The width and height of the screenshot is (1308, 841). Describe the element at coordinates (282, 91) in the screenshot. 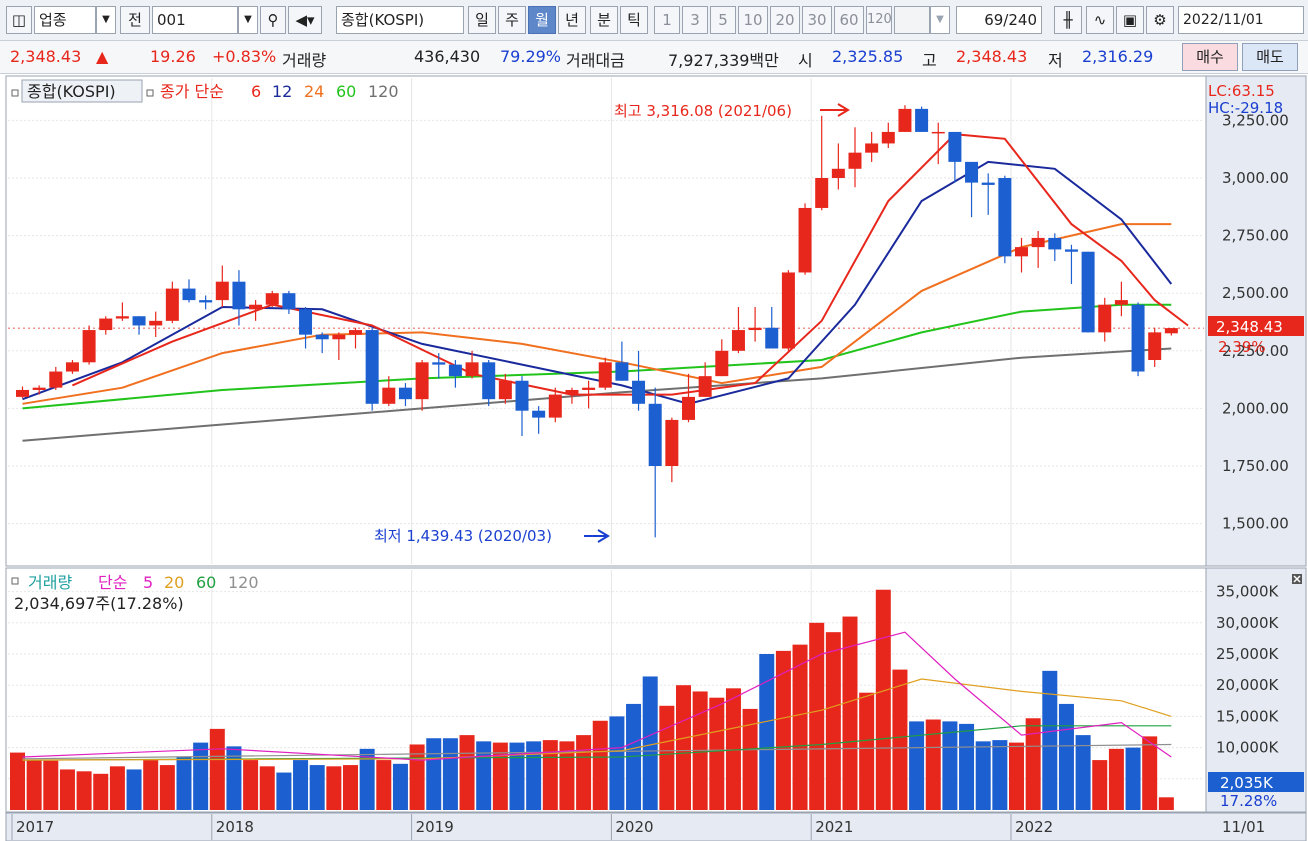

I see `legend-ma12: 12` at that location.